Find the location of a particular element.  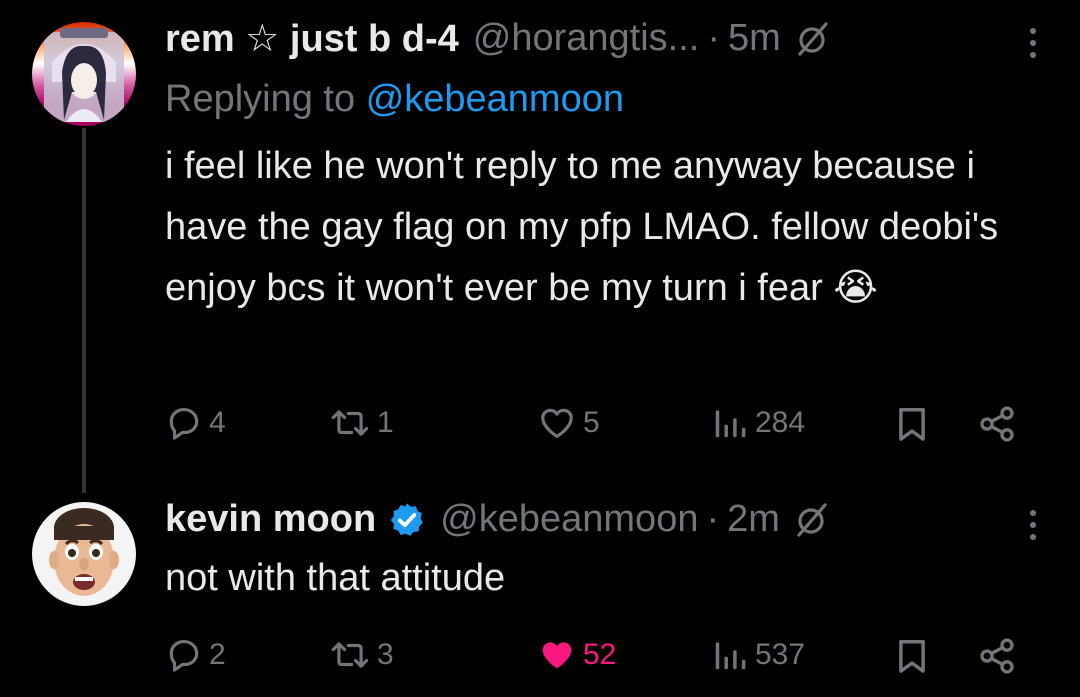

views-button: 284 is located at coordinates (758, 423).